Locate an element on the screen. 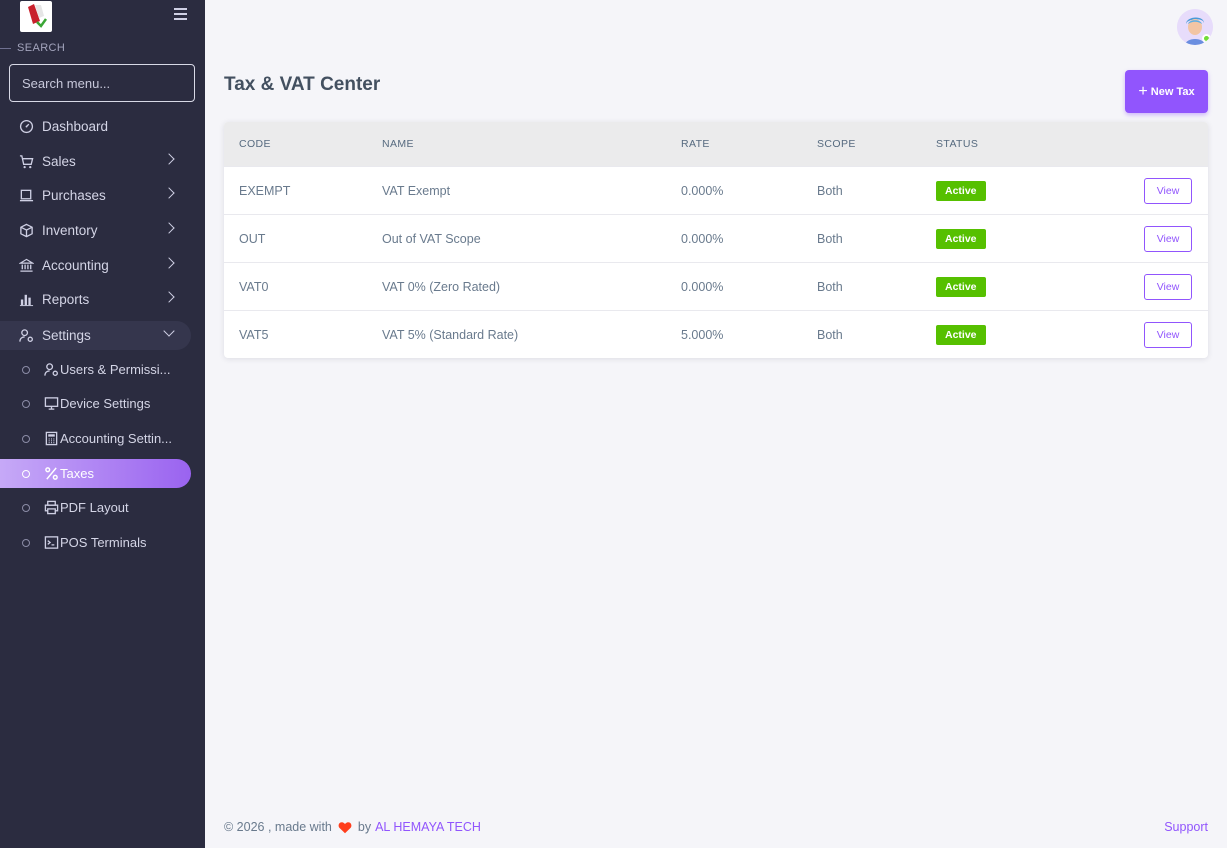  sidebar-item-settings: Settings is located at coordinates (95, 335).